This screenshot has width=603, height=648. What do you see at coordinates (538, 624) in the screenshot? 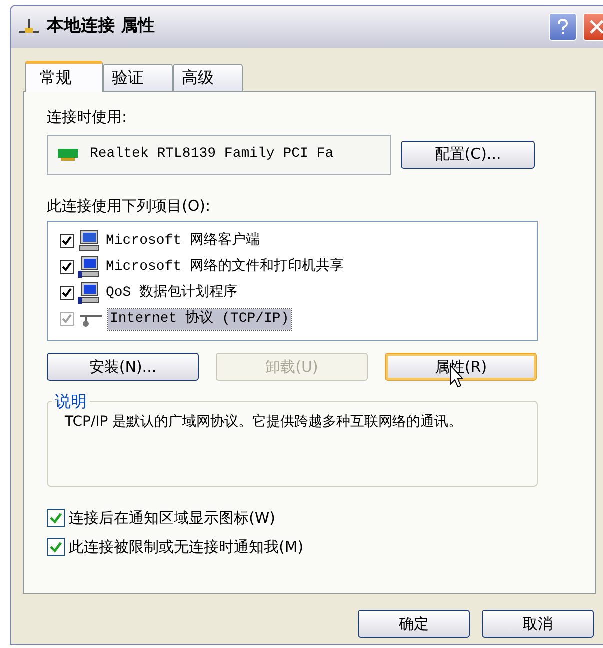
I see `dialog-button: 取消` at bounding box center [538, 624].